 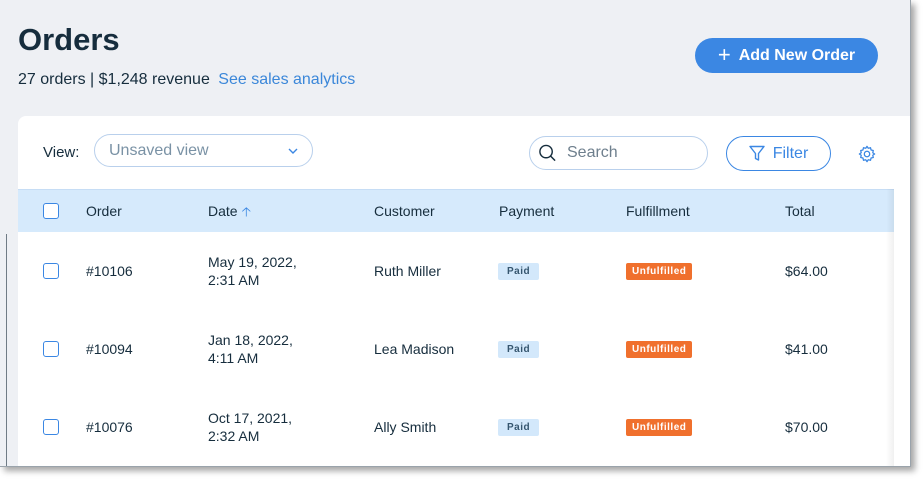 What do you see at coordinates (405, 427) in the screenshot?
I see `customer-name: Ally Smith` at bounding box center [405, 427].